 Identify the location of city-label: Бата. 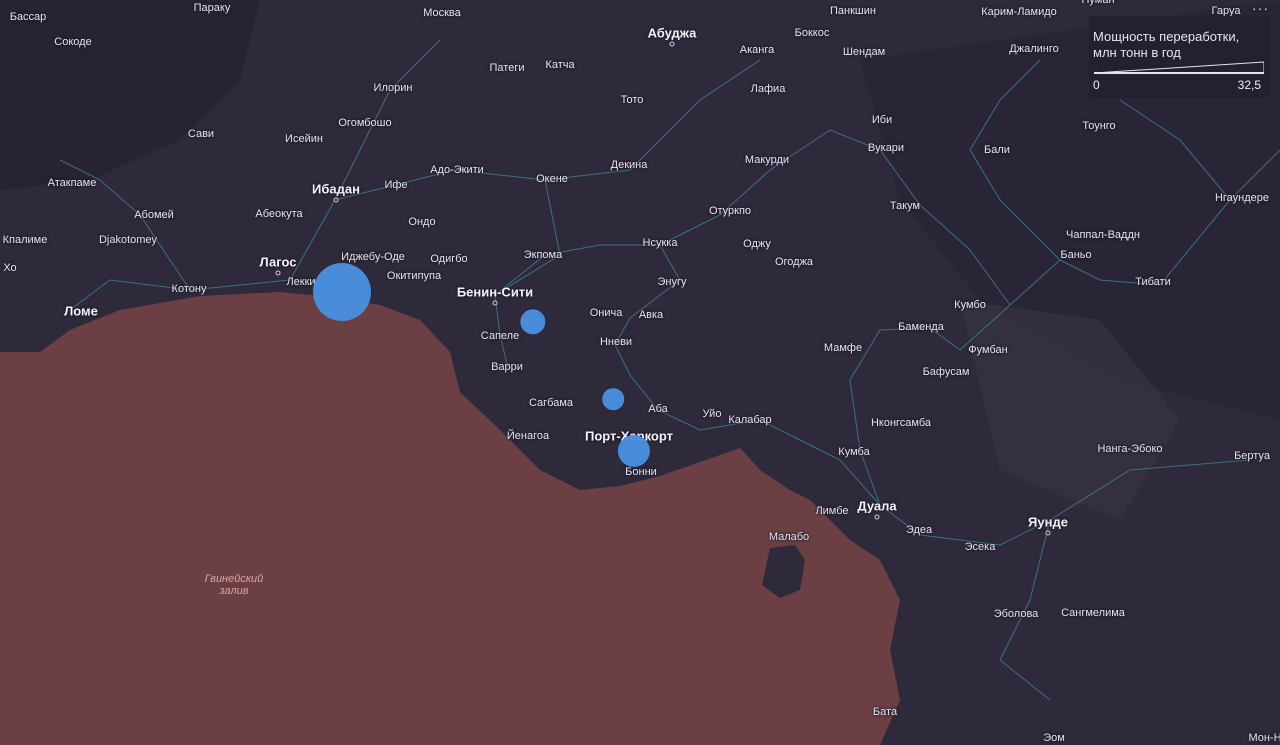
(885, 712).